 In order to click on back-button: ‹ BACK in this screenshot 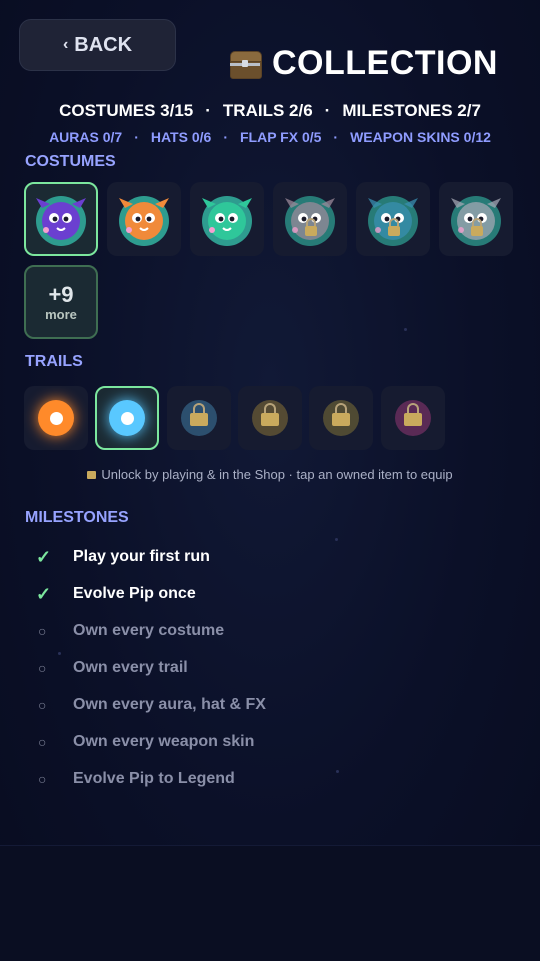, I will do `click(97, 45)`.